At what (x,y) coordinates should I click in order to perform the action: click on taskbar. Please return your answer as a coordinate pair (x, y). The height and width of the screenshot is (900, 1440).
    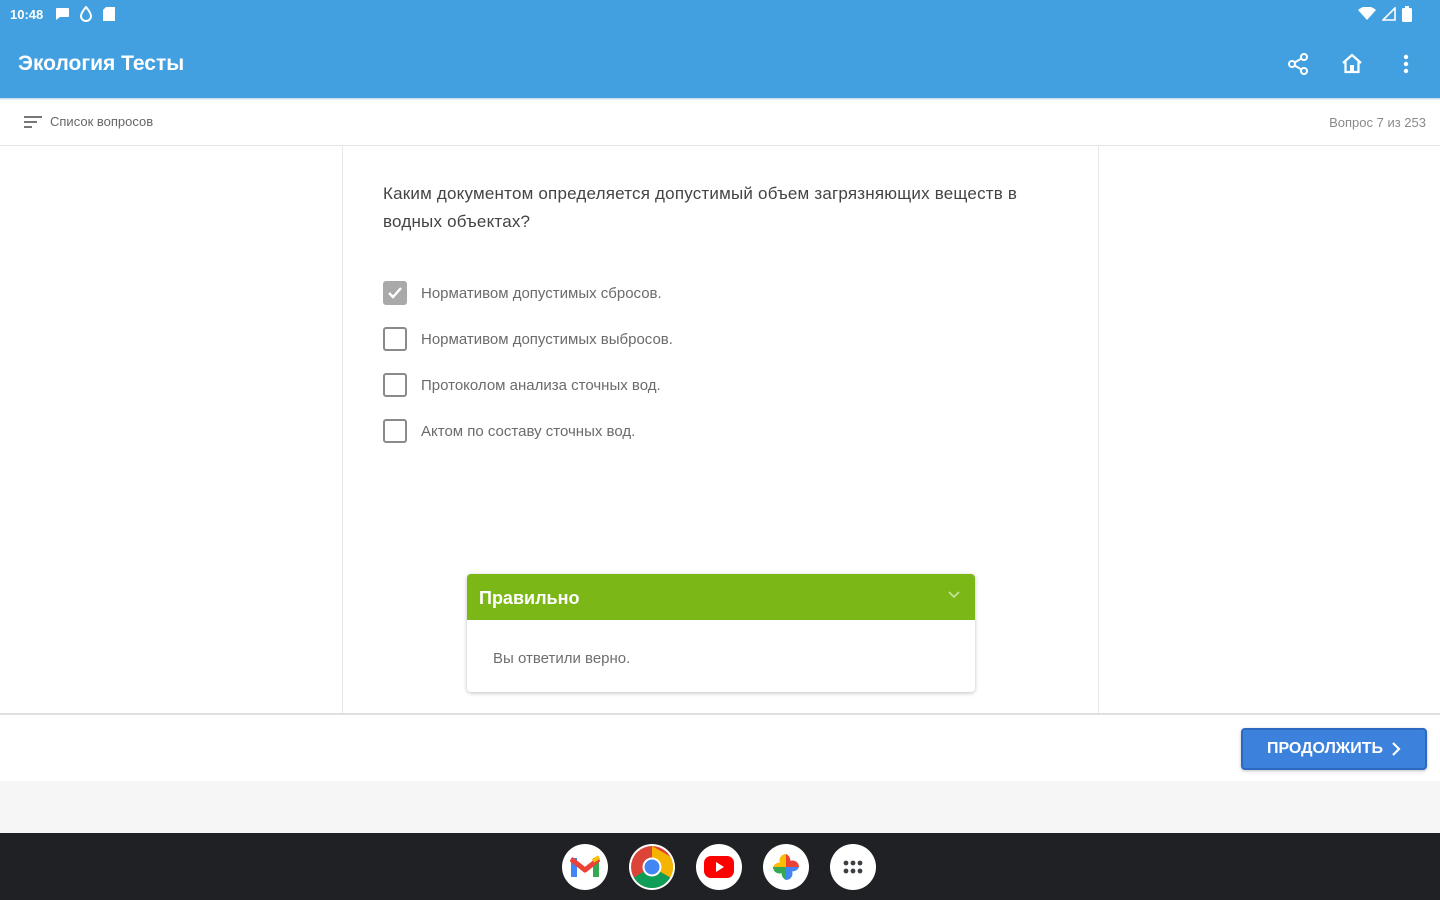
    Looking at the image, I should click on (720, 866).